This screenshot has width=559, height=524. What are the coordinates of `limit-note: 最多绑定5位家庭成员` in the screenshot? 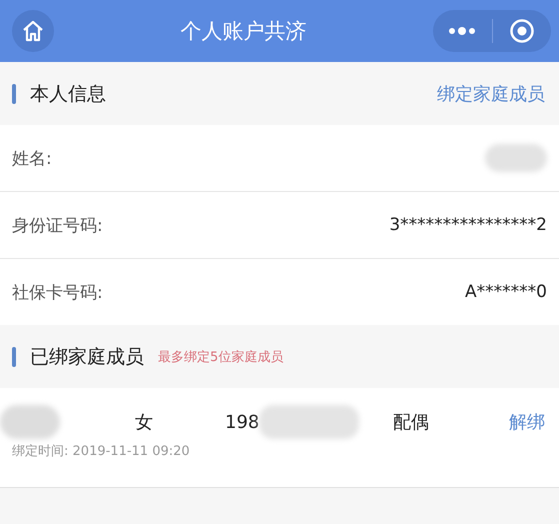 It's located at (221, 357).